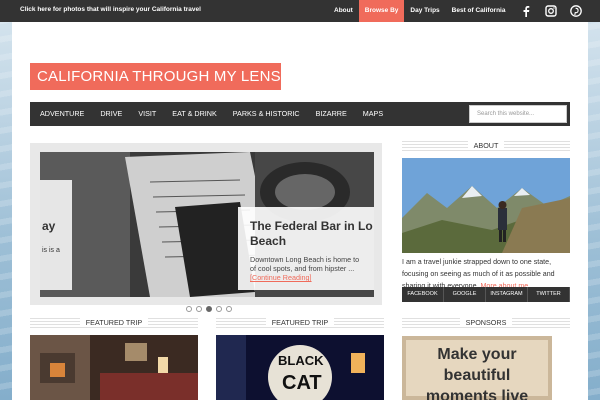  Describe the element at coordinates (507, 294) in the screenshot. I see `instagram-button: INSTAGRAM` at that location.